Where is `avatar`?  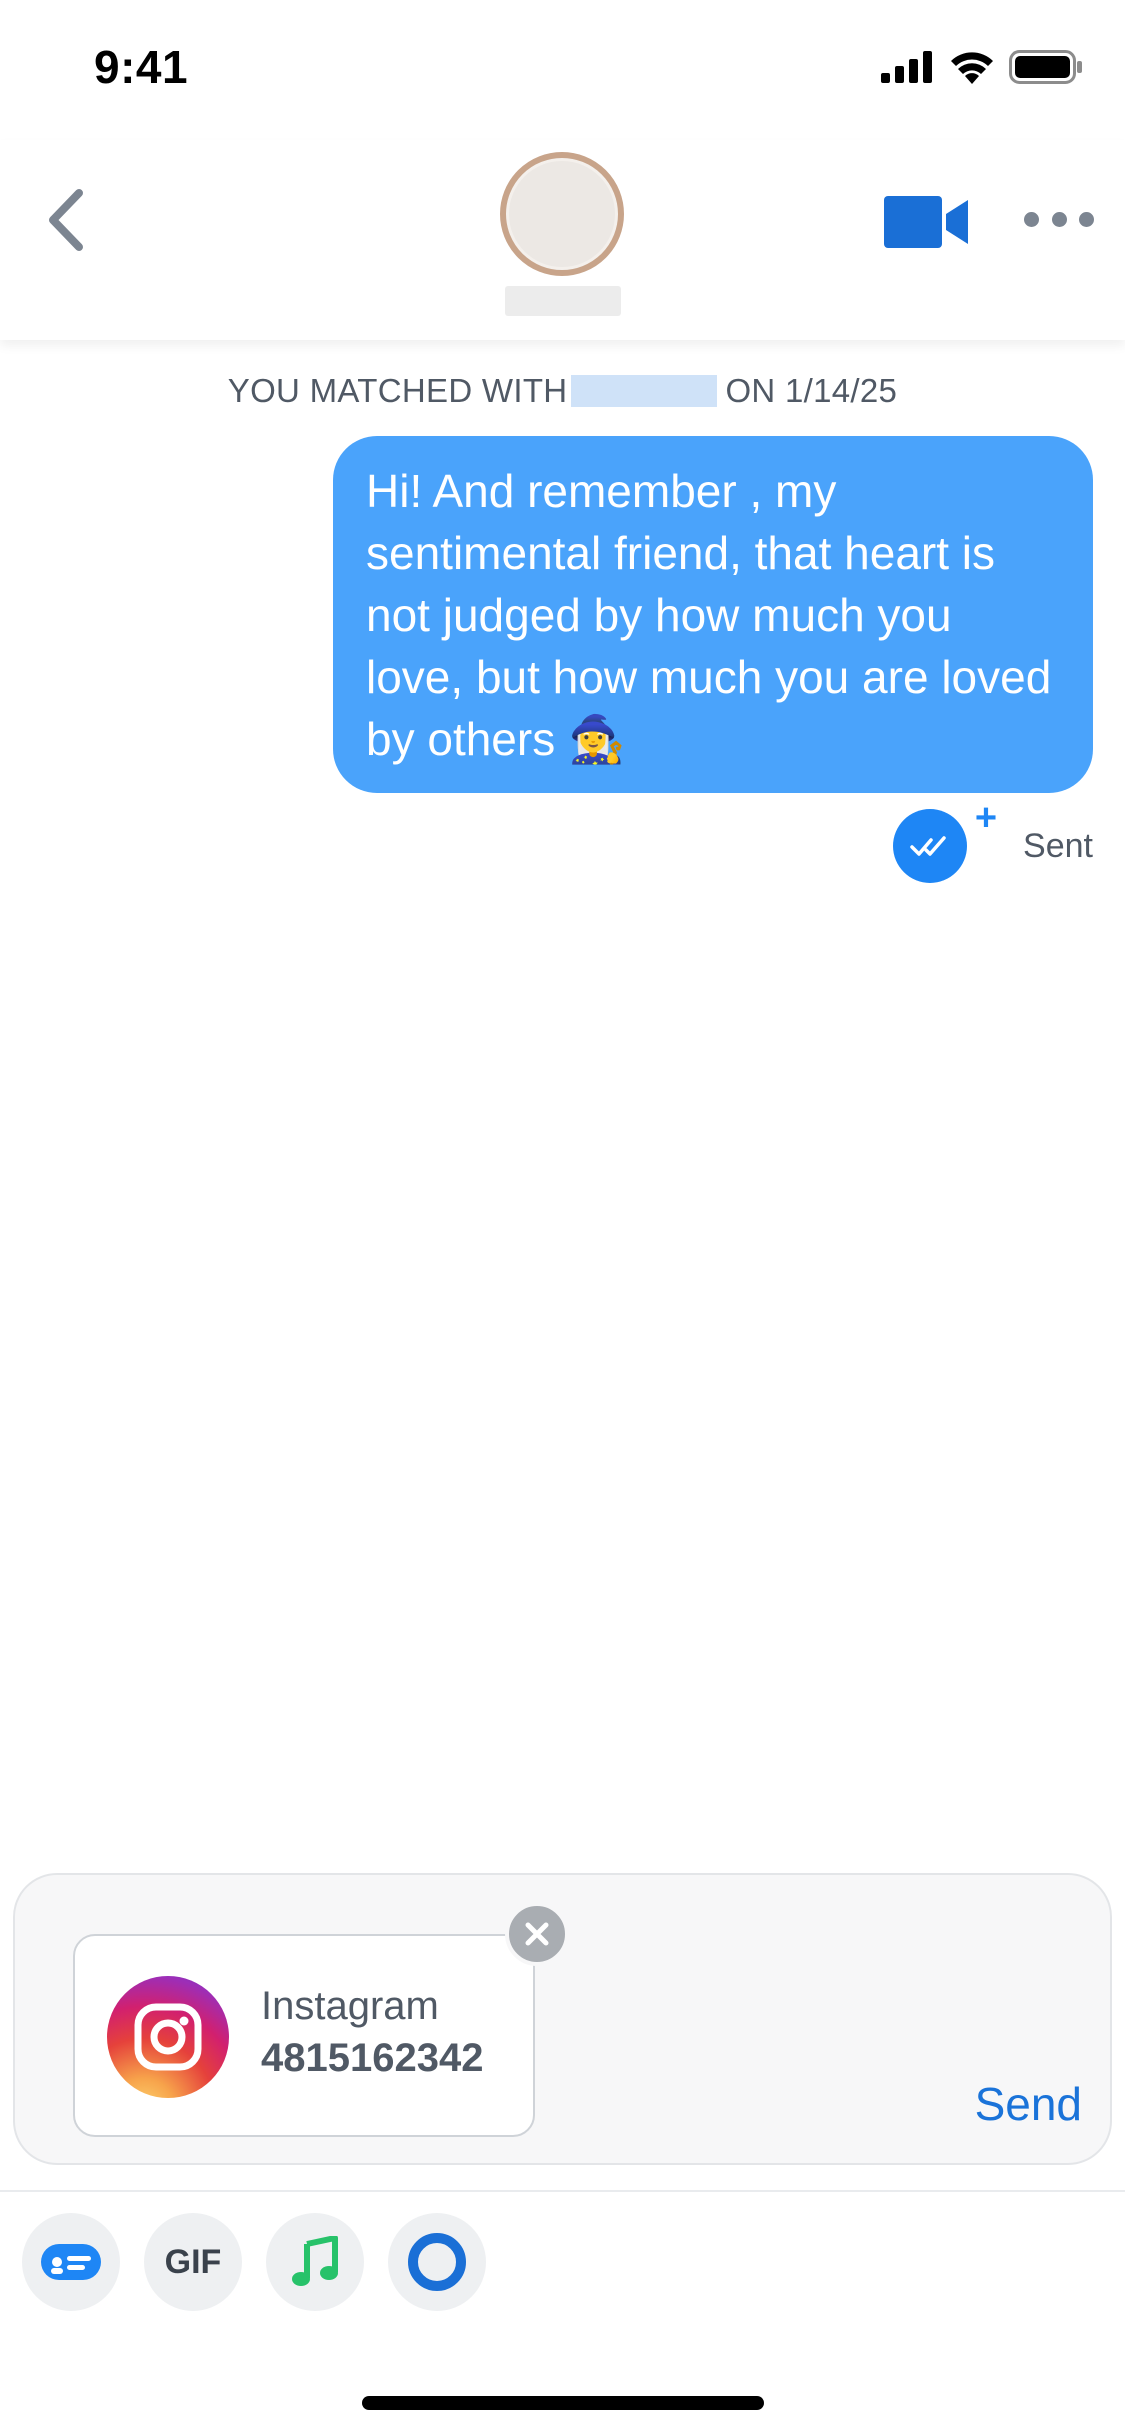
avatar is located at coordinates (562, 214).